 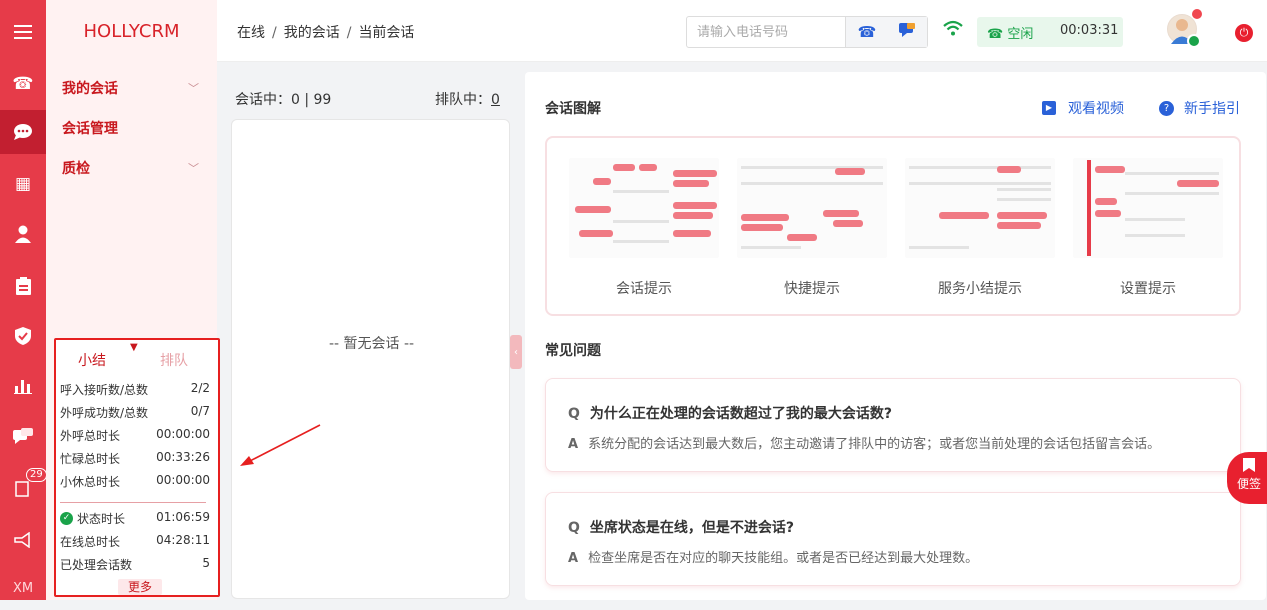 What do you see at coordinates (135, 389) in the screenshot?
I see `summary-row: 呼入接听数/总数 2/2` at bounding box center [135, 389].